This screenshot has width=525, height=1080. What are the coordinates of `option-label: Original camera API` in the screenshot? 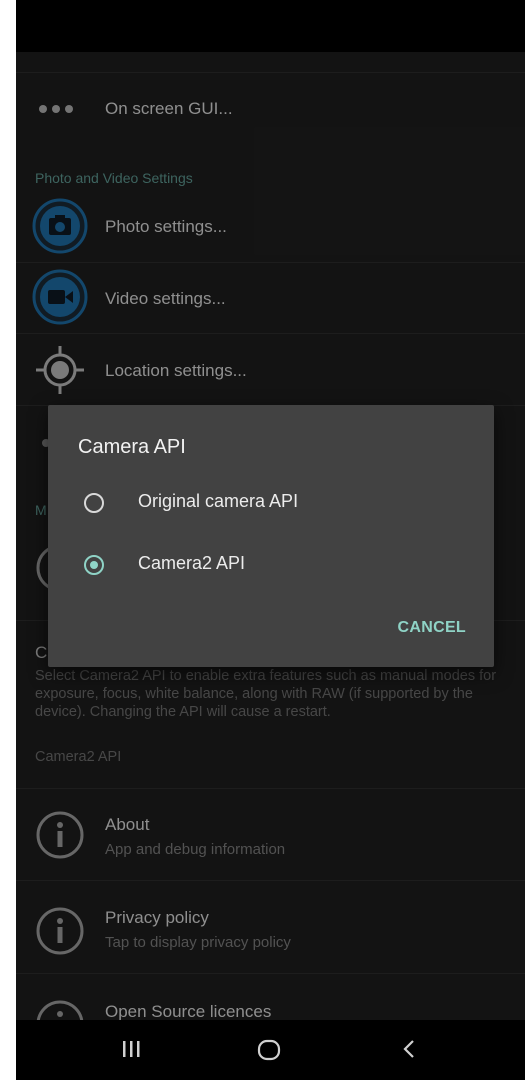 It's located at (218, 501).